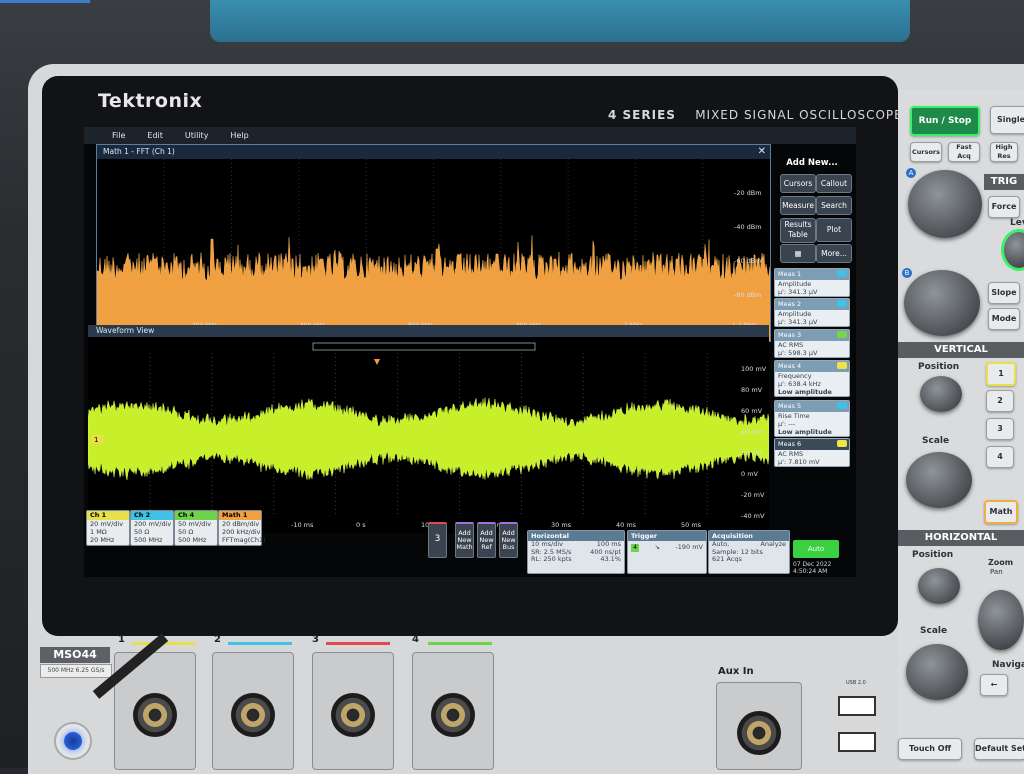  I want to click on menu-help: Help, so click(239, 135).